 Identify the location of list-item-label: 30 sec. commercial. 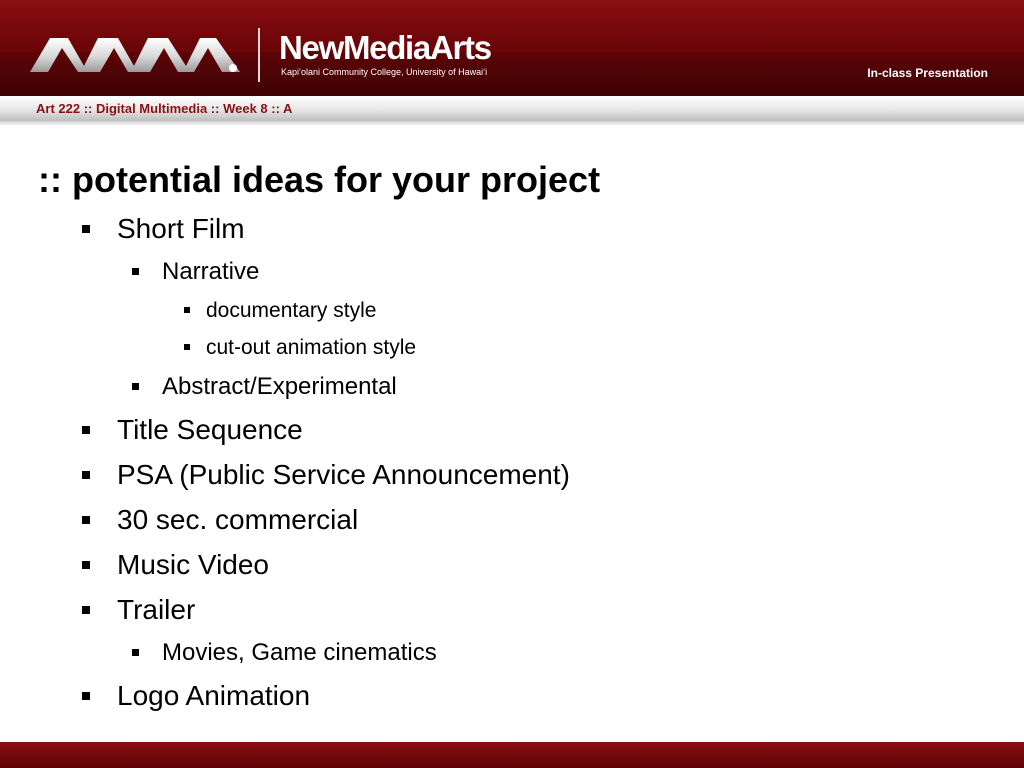
(238, 519).